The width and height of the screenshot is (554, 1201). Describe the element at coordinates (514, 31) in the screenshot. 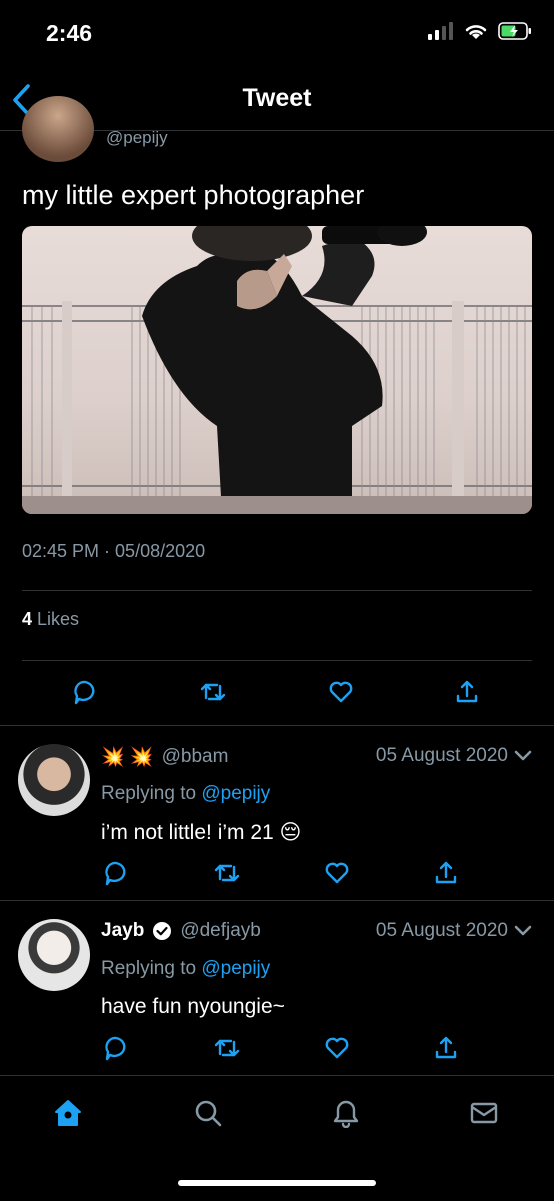

I see `battery-icon` at that location.